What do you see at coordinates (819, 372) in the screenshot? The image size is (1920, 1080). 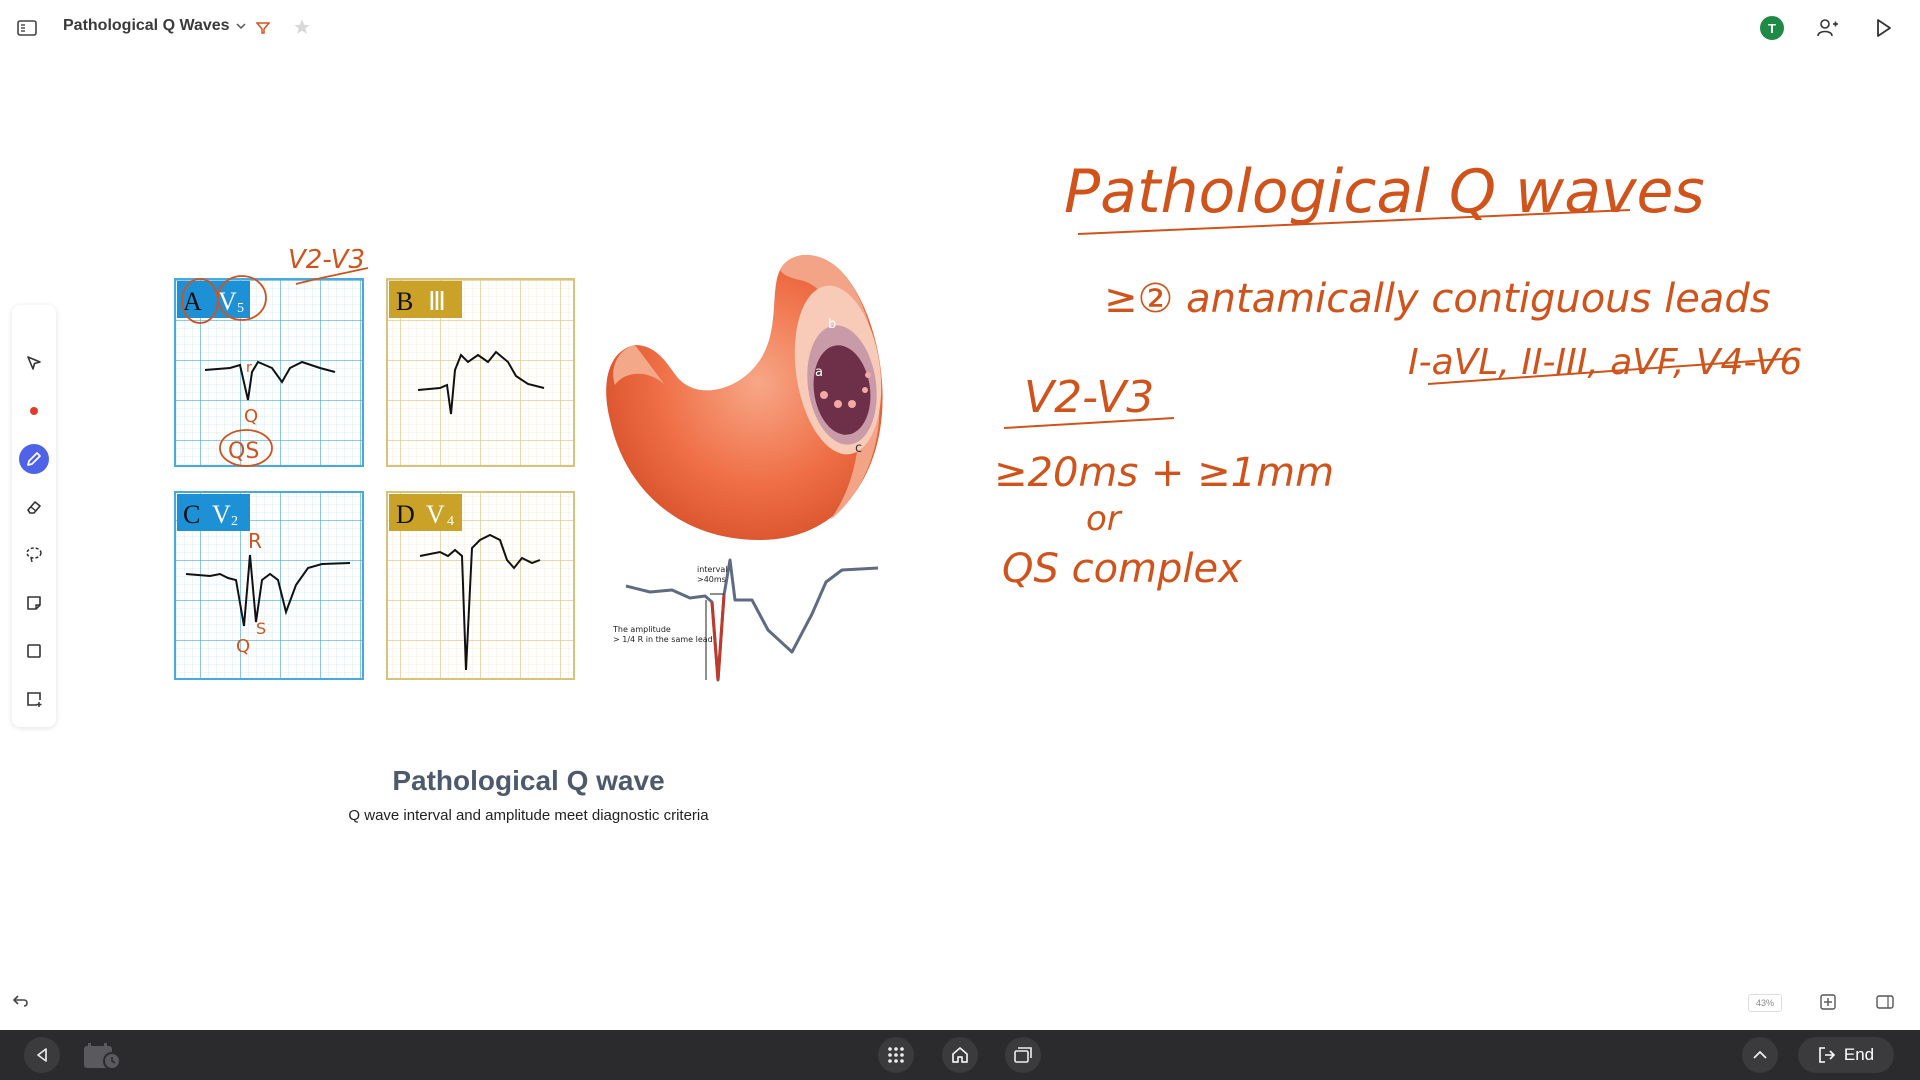 I see `heart-label-a: a` at bounding box center [819, 372].